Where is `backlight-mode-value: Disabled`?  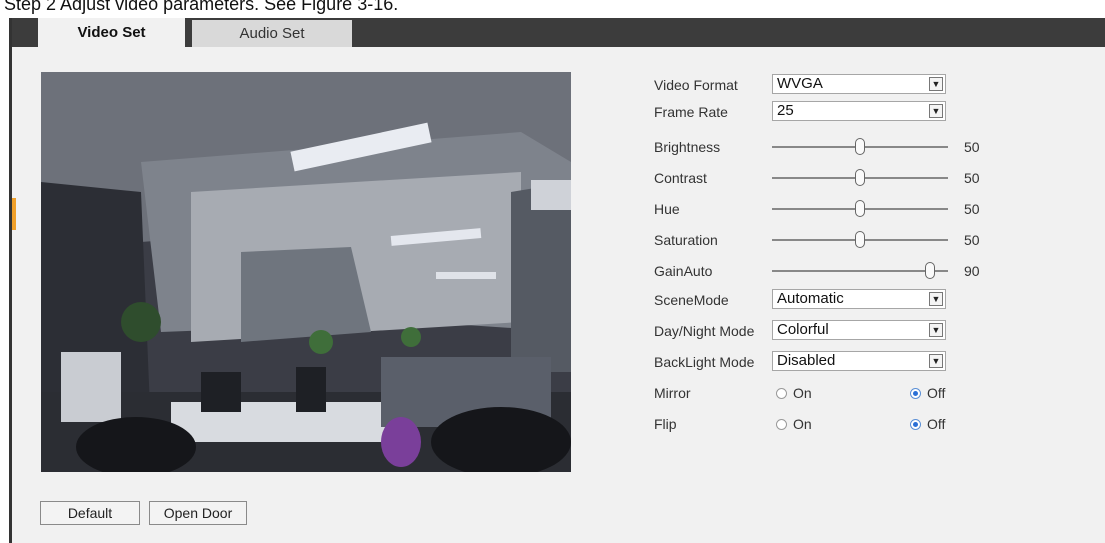 backlight-mode-value: Disabled is located at coordinates (806, 360).